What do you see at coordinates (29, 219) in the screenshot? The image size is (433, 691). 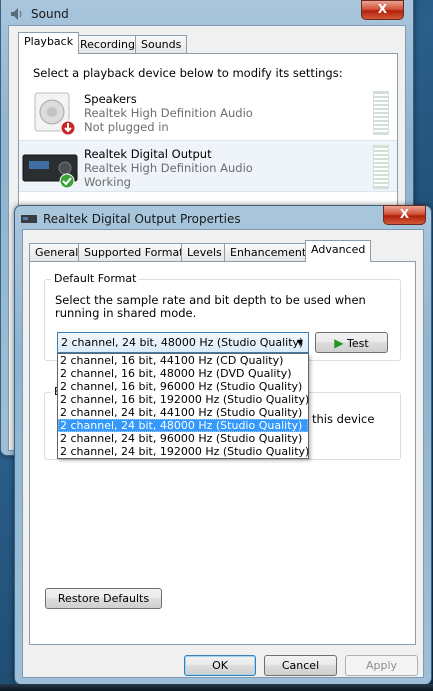 I see `digital-output-icon` at bounding box center [29, 219].